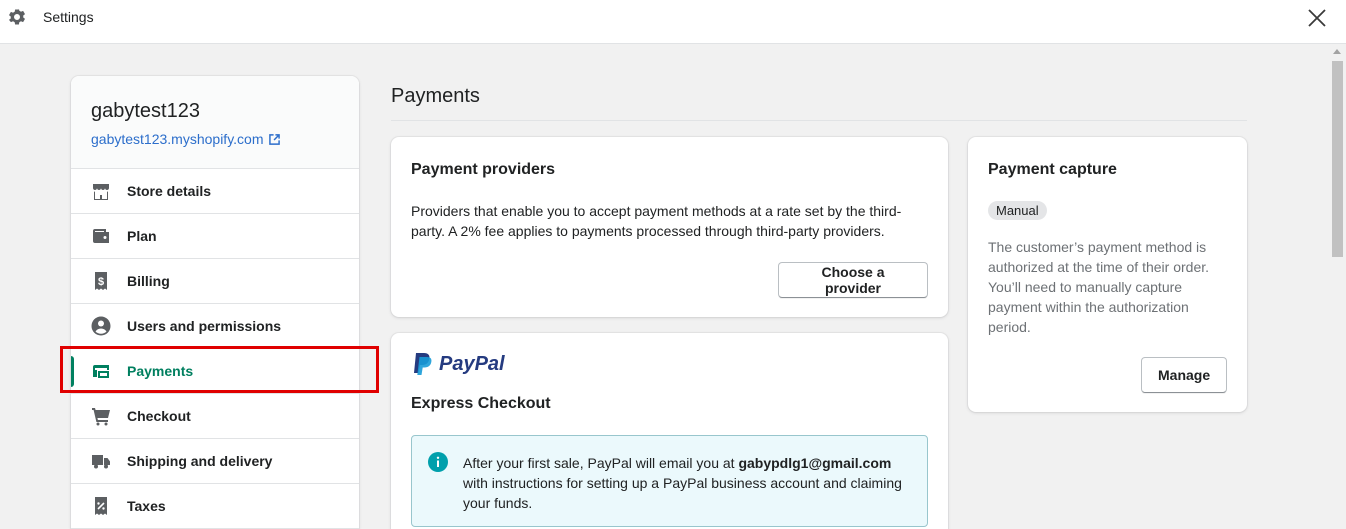  What do you see at coordinates (483, 169) in the screenshot?
I see `payment-providers-title: Payment providers` at bounding box center [483, 169].